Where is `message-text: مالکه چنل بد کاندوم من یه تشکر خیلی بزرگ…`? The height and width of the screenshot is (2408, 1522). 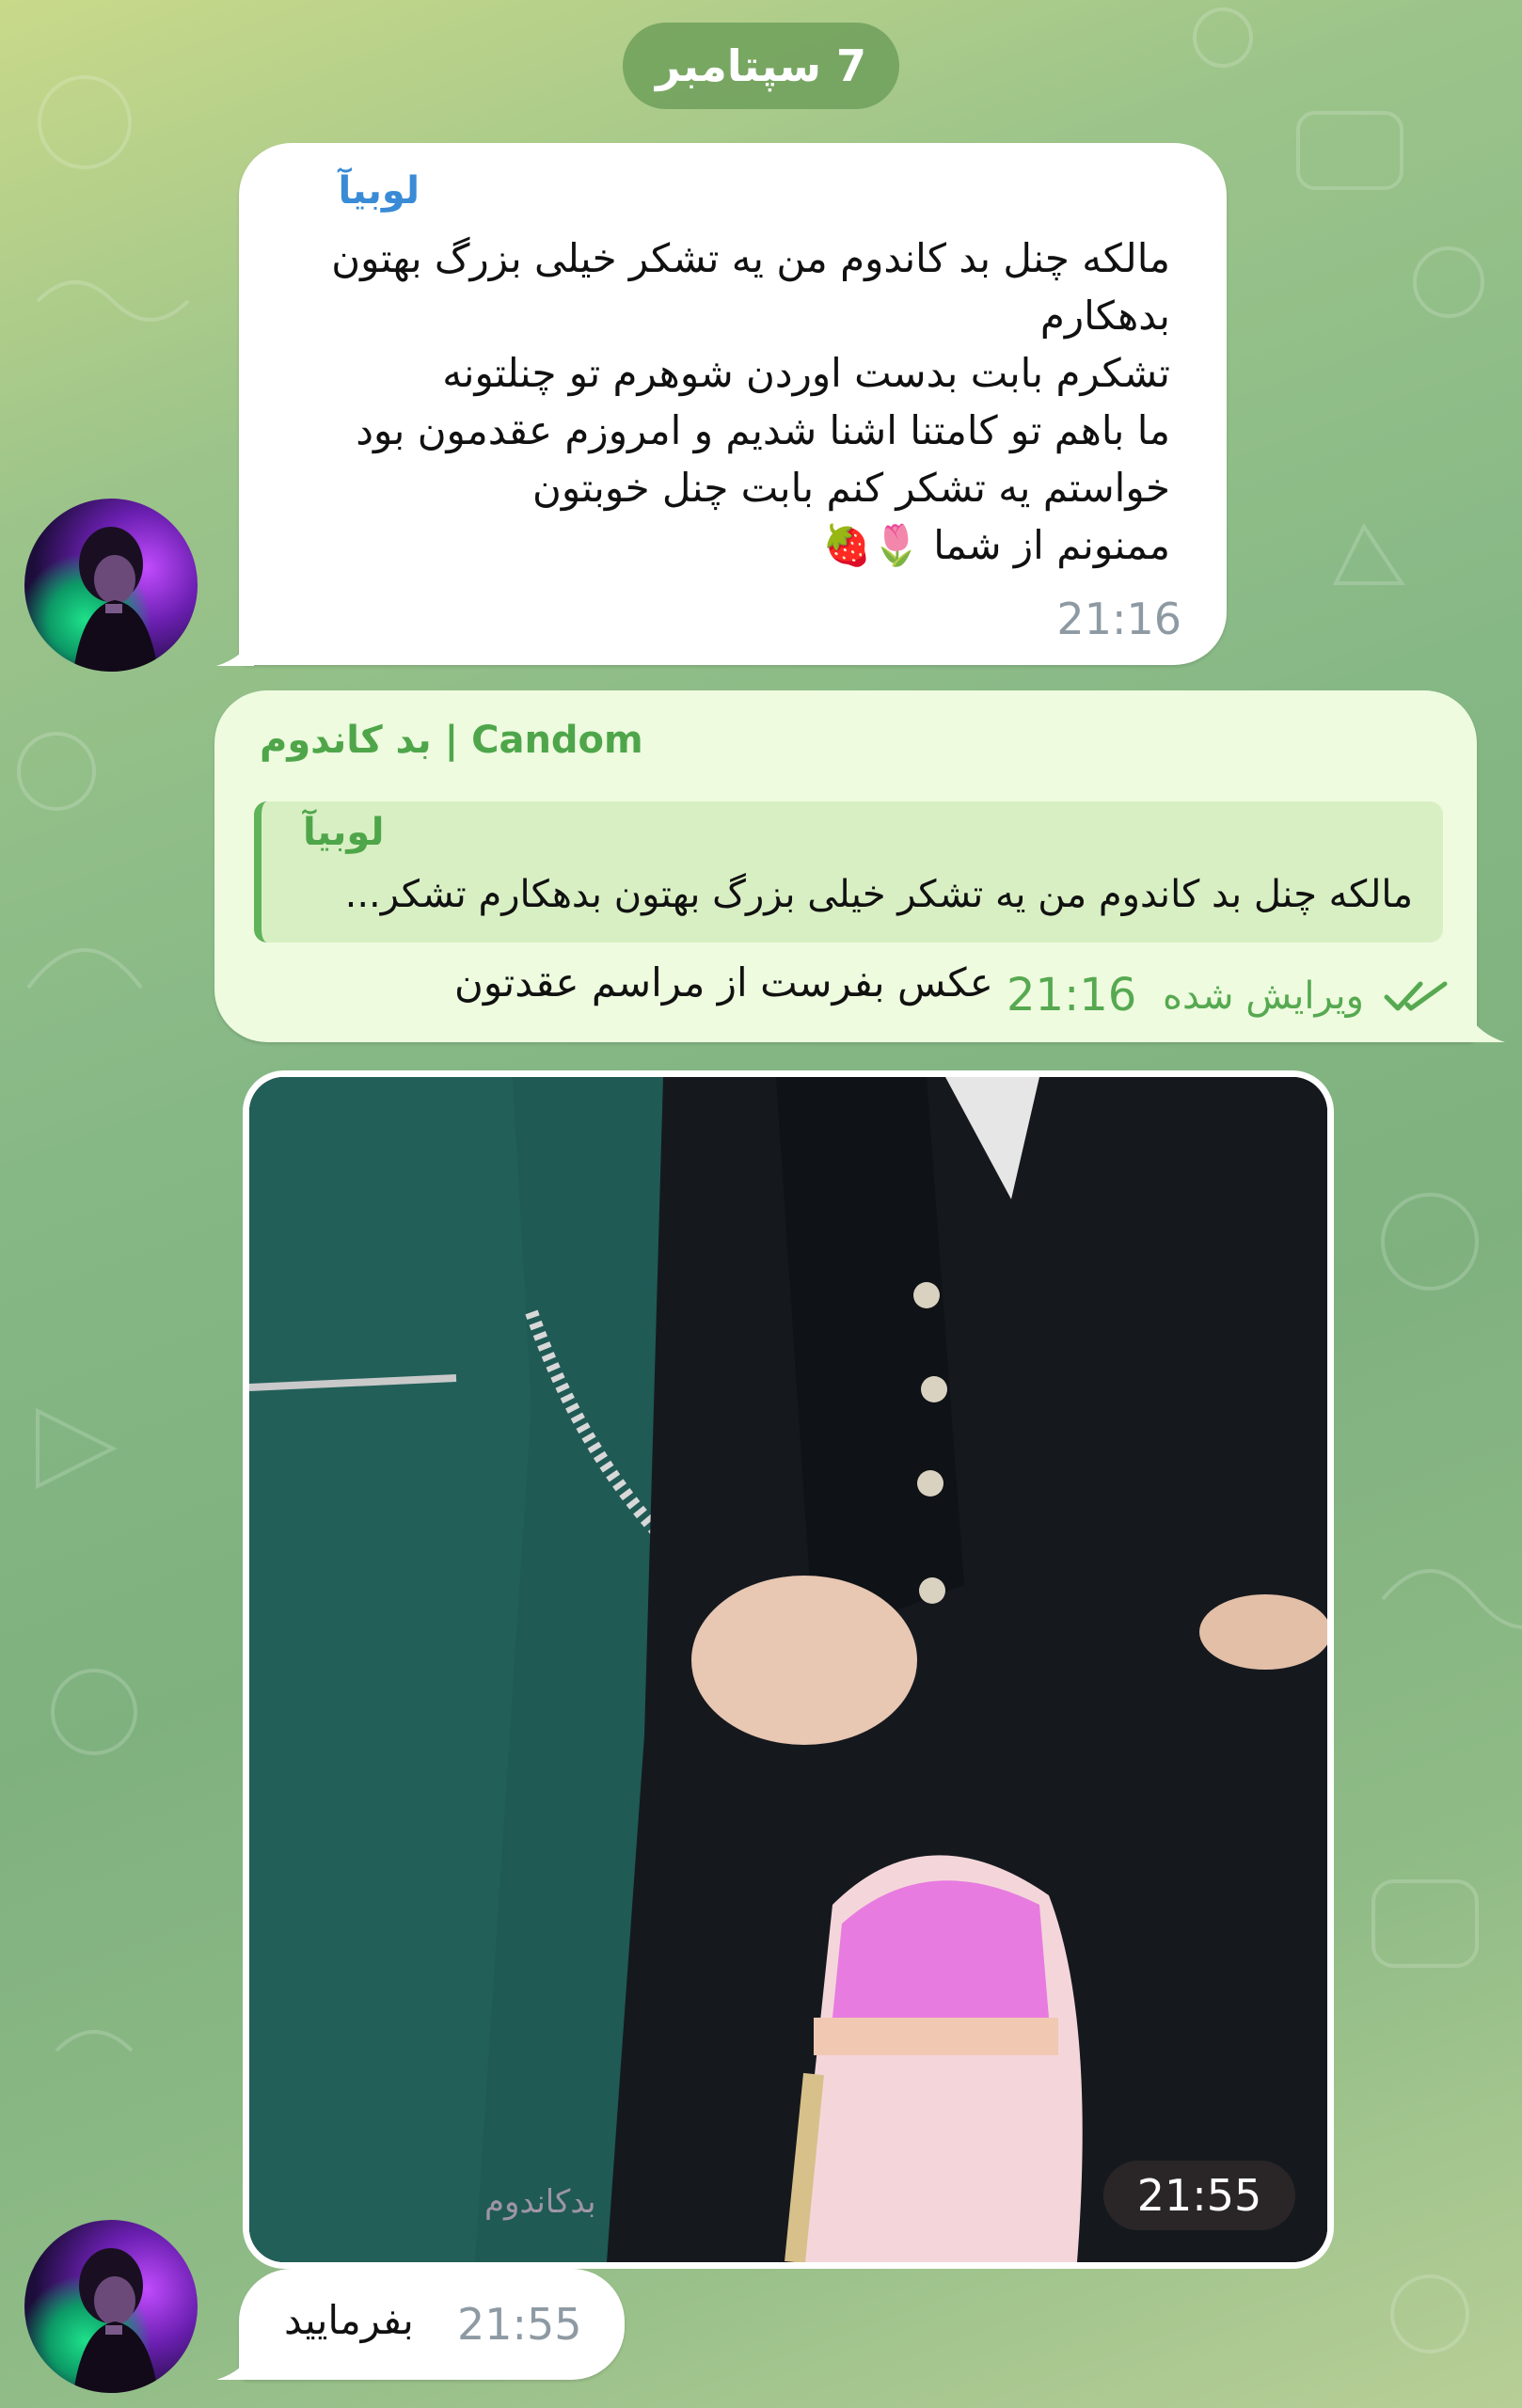
message-text: مالکه چنل بد کاندوم من یه تشکر خیلی بزرگ… is located at coordinates (751, 402).